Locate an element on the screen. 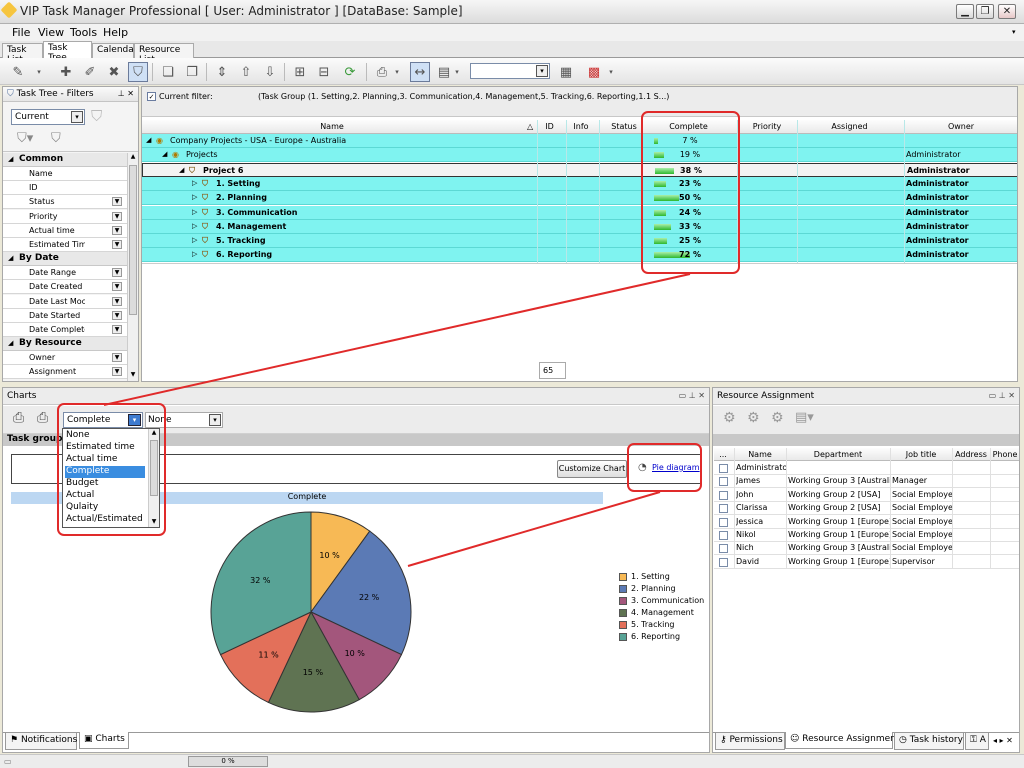  tab-task-history: ◷ Task history is located at coordinates (929, 741).